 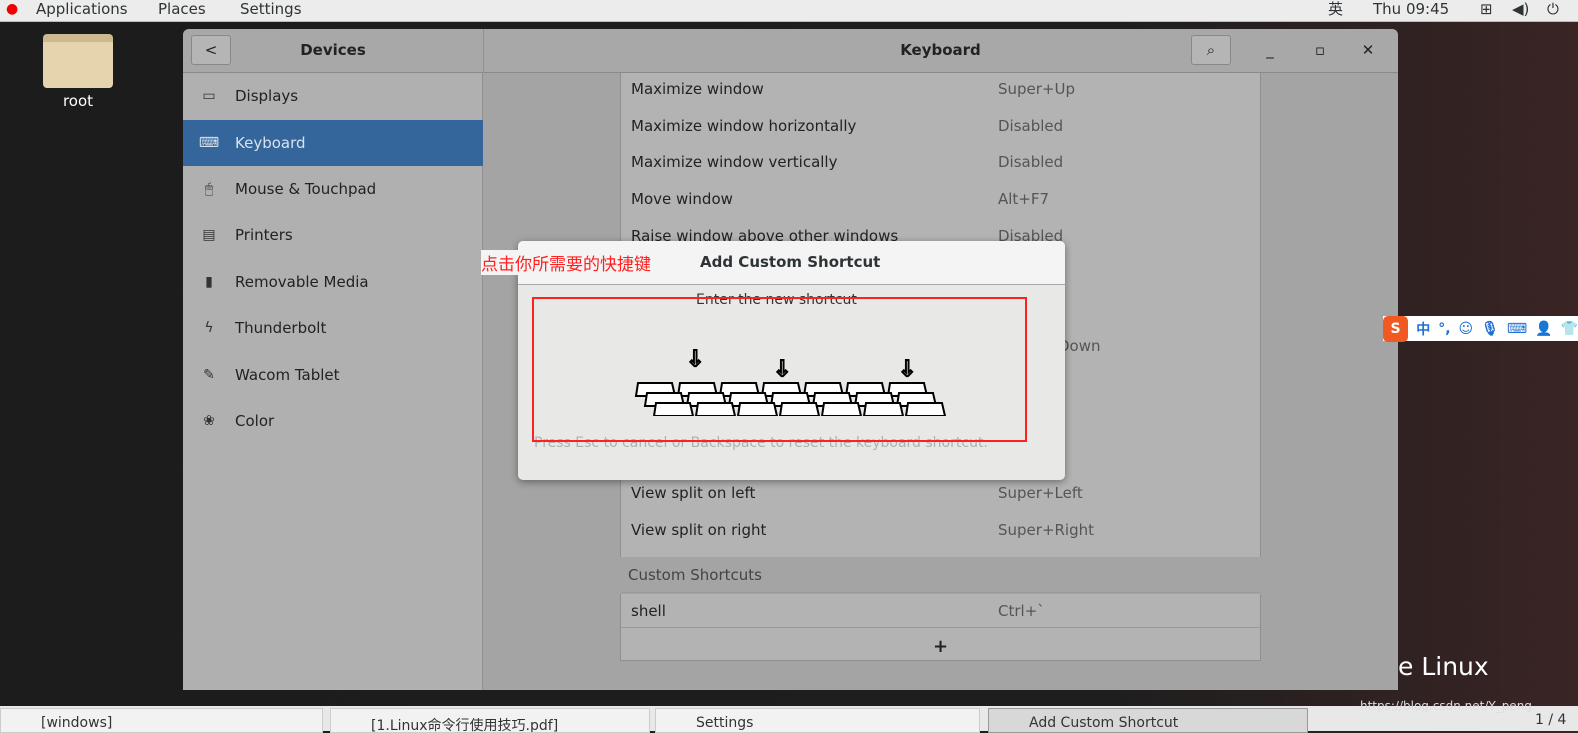 What do you see at coordinates (940, 530) in the screenshot?
I see `shortcut-row: View split on right Super+Right` at bounding box center [940, 530].